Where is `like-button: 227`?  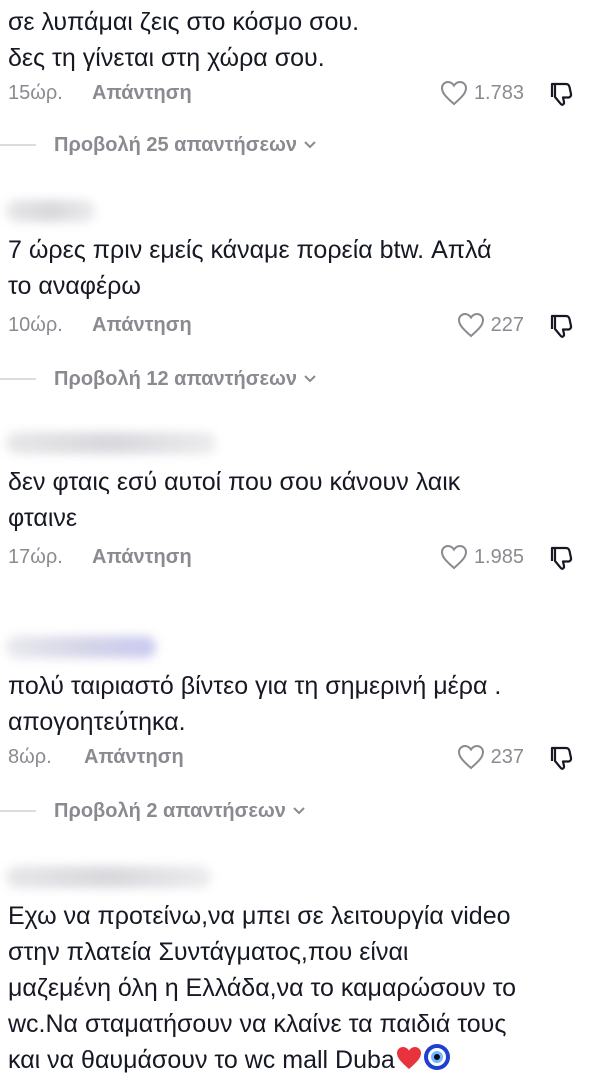 like-button: 227 is located at coordinates (490, 325).